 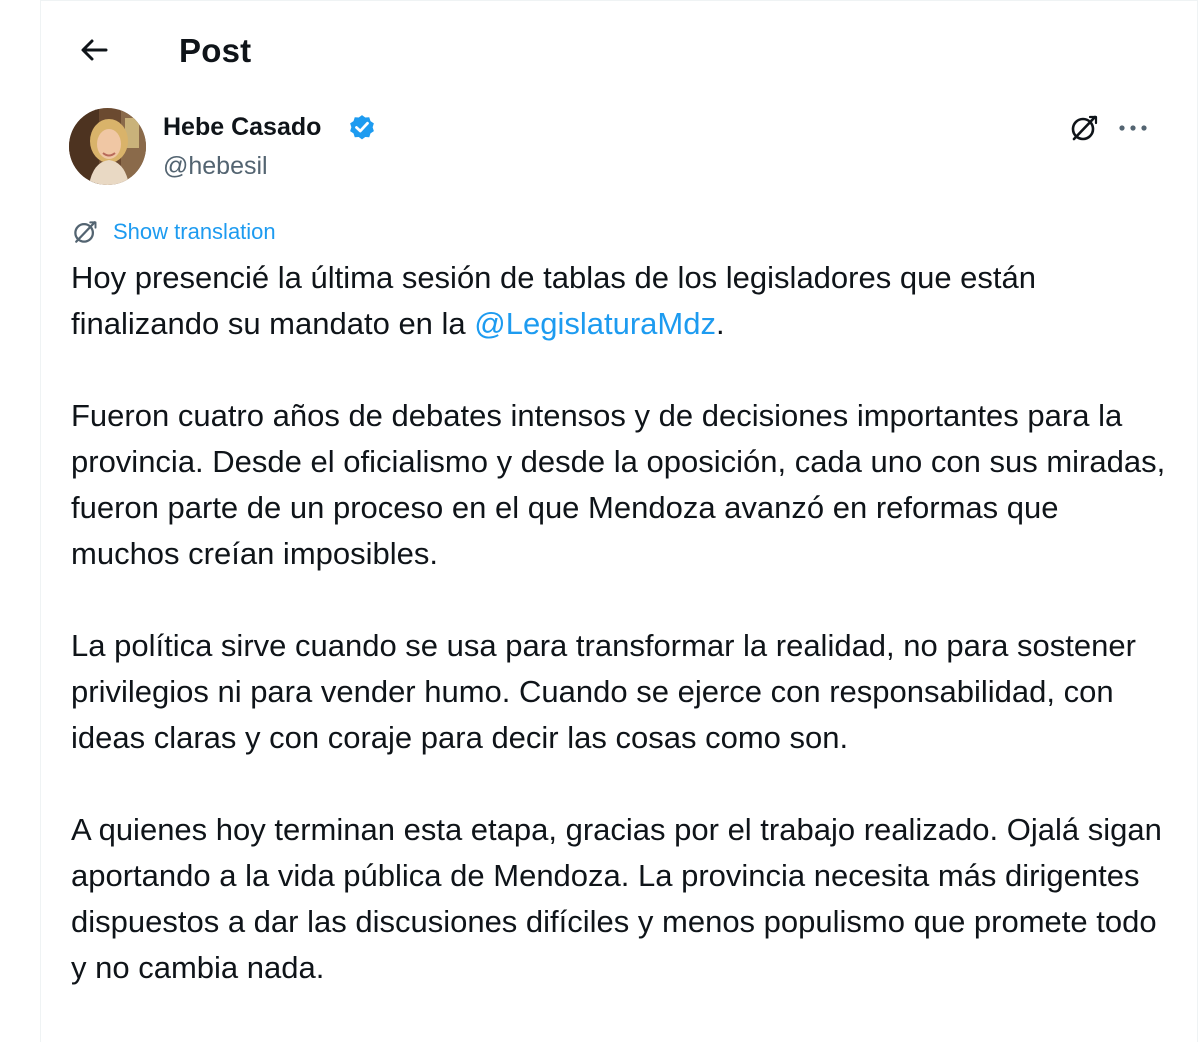 I want to click on post-paragraph-text: ., so click(x=720, y=323).